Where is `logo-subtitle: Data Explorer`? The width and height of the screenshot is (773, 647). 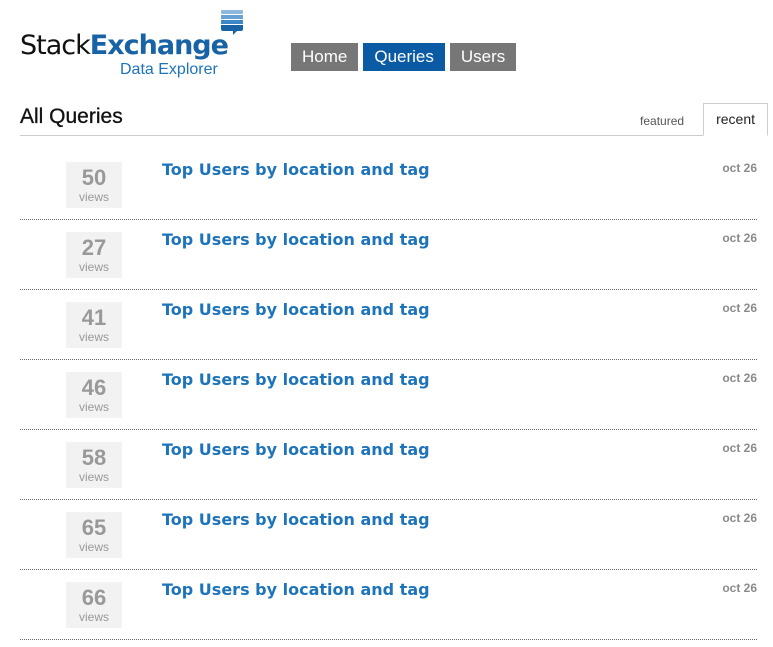 logo-subtitle: Data Explorer is located at coordinates (169, 69).